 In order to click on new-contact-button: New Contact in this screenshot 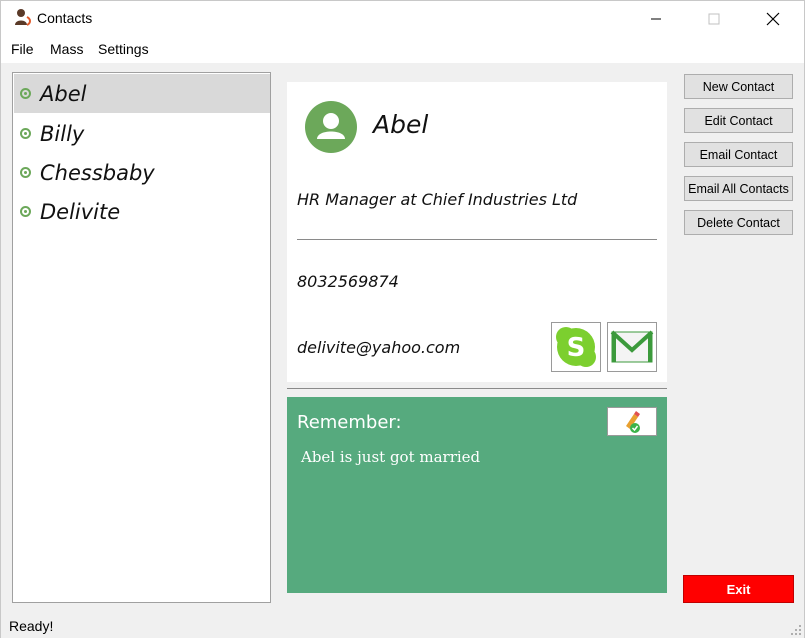, I will do `click(738, 86)`.